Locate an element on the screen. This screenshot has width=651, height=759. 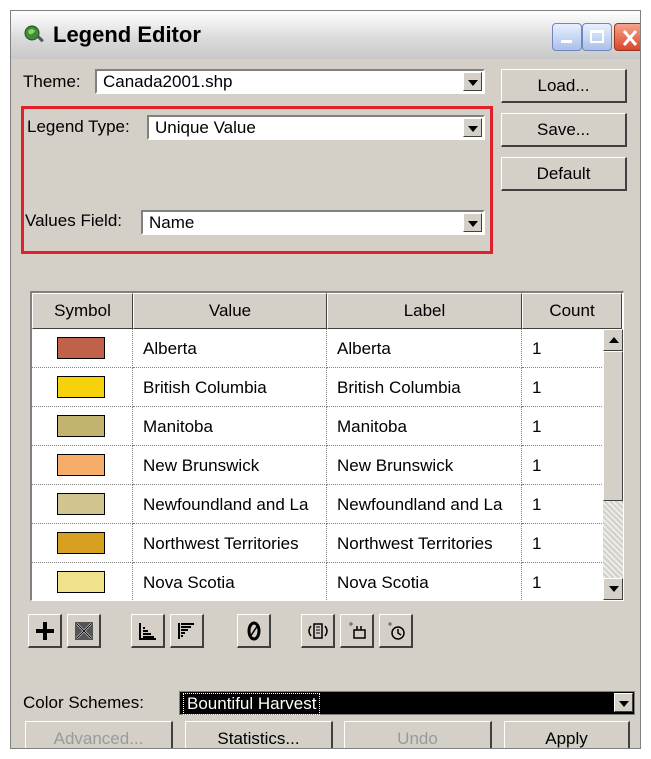
sort-ascending-icon is located at coordinates (147, 631).